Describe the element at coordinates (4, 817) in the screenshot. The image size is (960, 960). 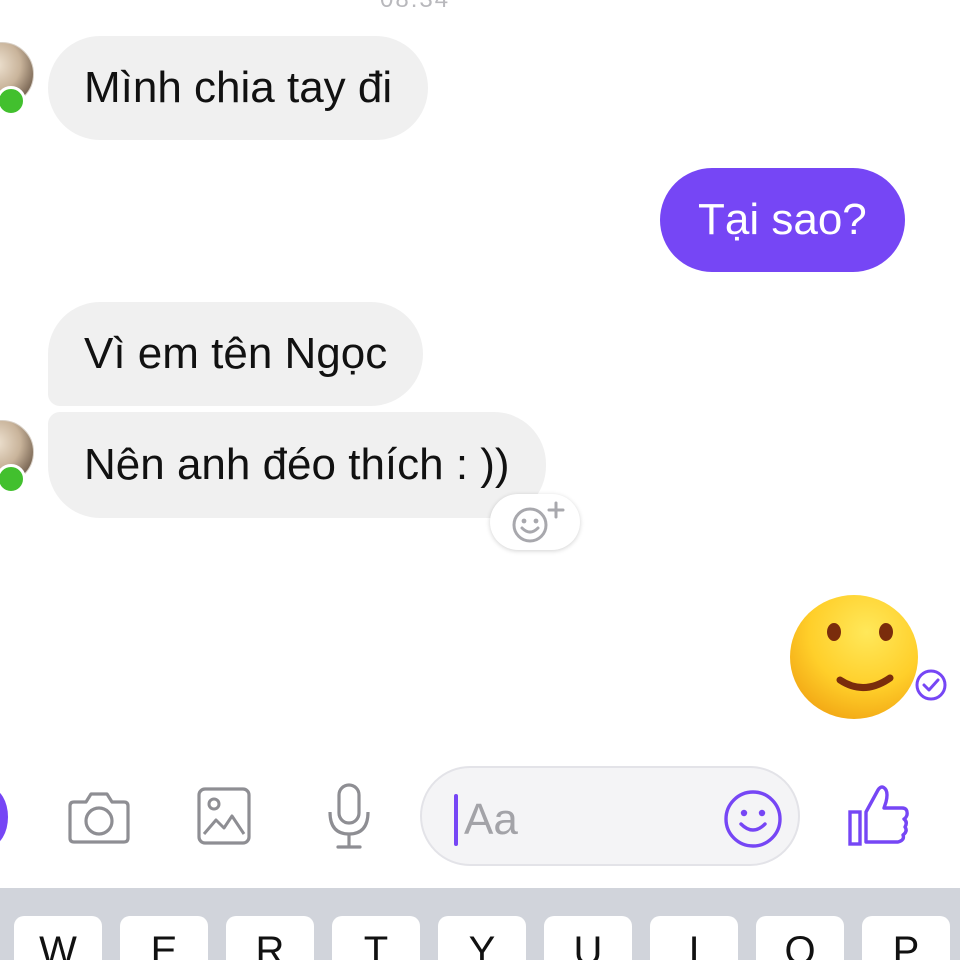
I see `more-actions-button` at that location.